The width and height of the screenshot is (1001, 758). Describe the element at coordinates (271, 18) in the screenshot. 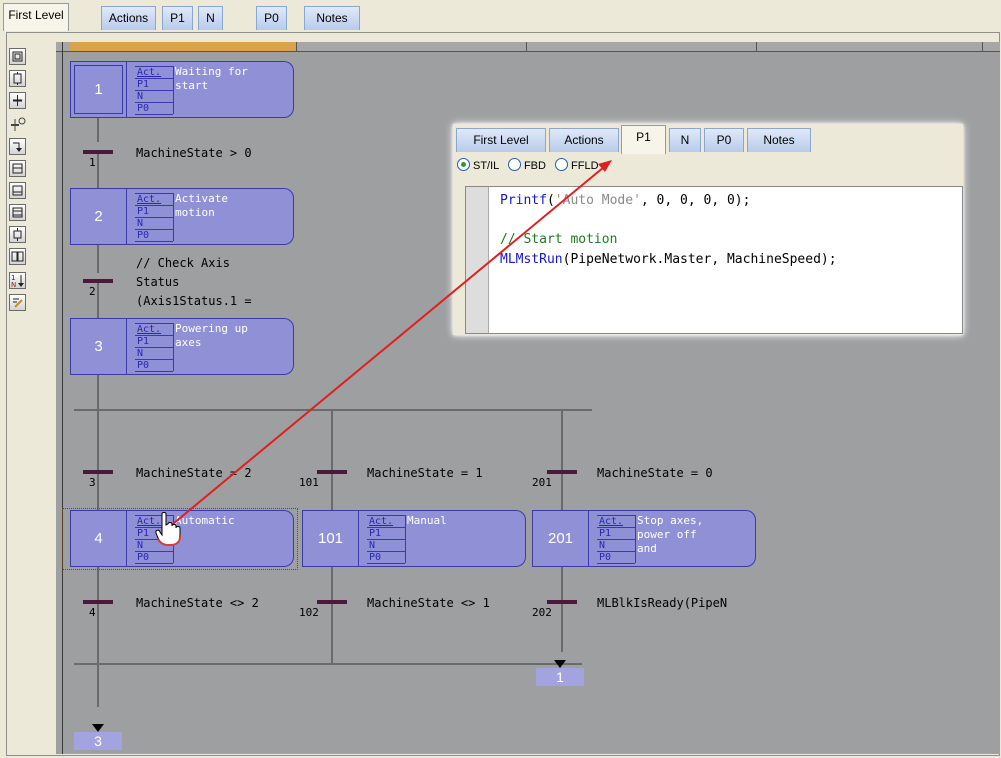

I see `tab-p0: P0` at that location.